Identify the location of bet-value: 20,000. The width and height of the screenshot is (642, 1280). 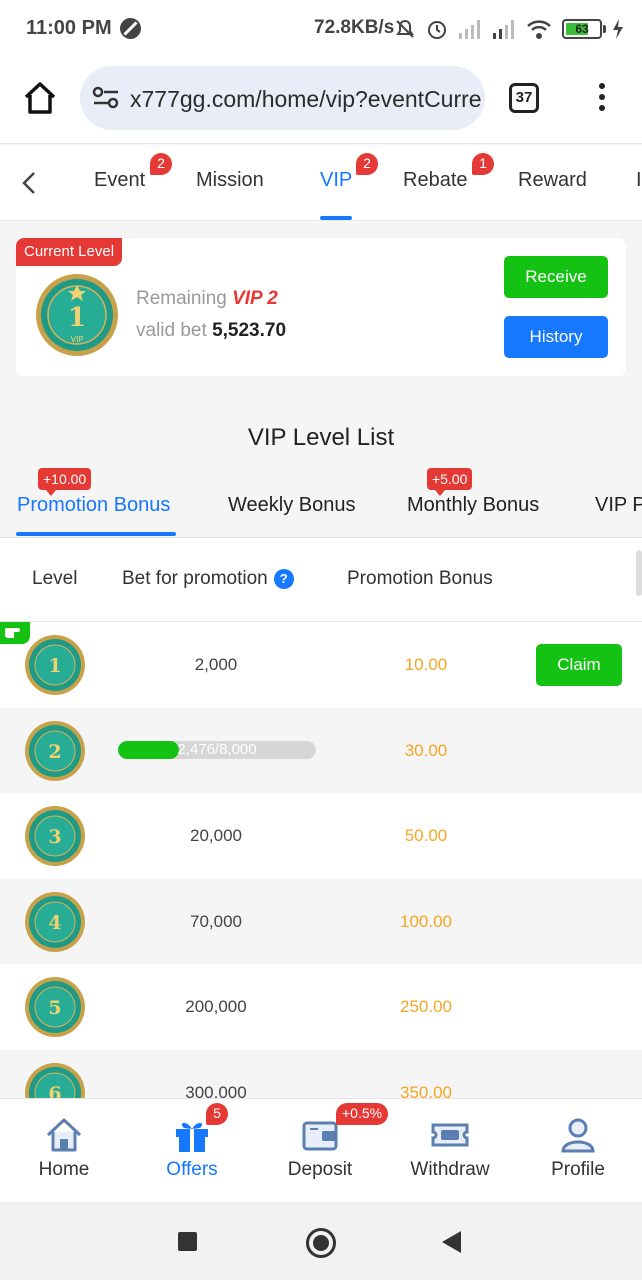
(216, 835).